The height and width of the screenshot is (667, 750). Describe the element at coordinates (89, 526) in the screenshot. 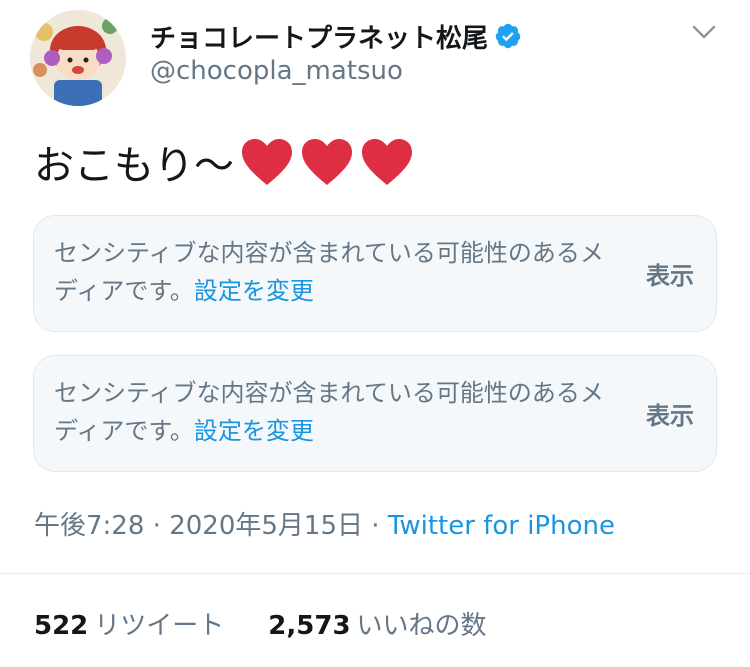

I see `tweet-time: 午後7:28` at that location.